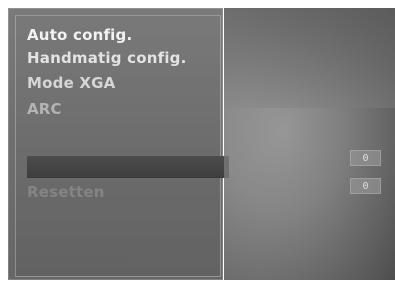 This screenshot has width=395, height=284. I want to click on menu-item-mode-xga: Mode XGA, so click(71, 83).